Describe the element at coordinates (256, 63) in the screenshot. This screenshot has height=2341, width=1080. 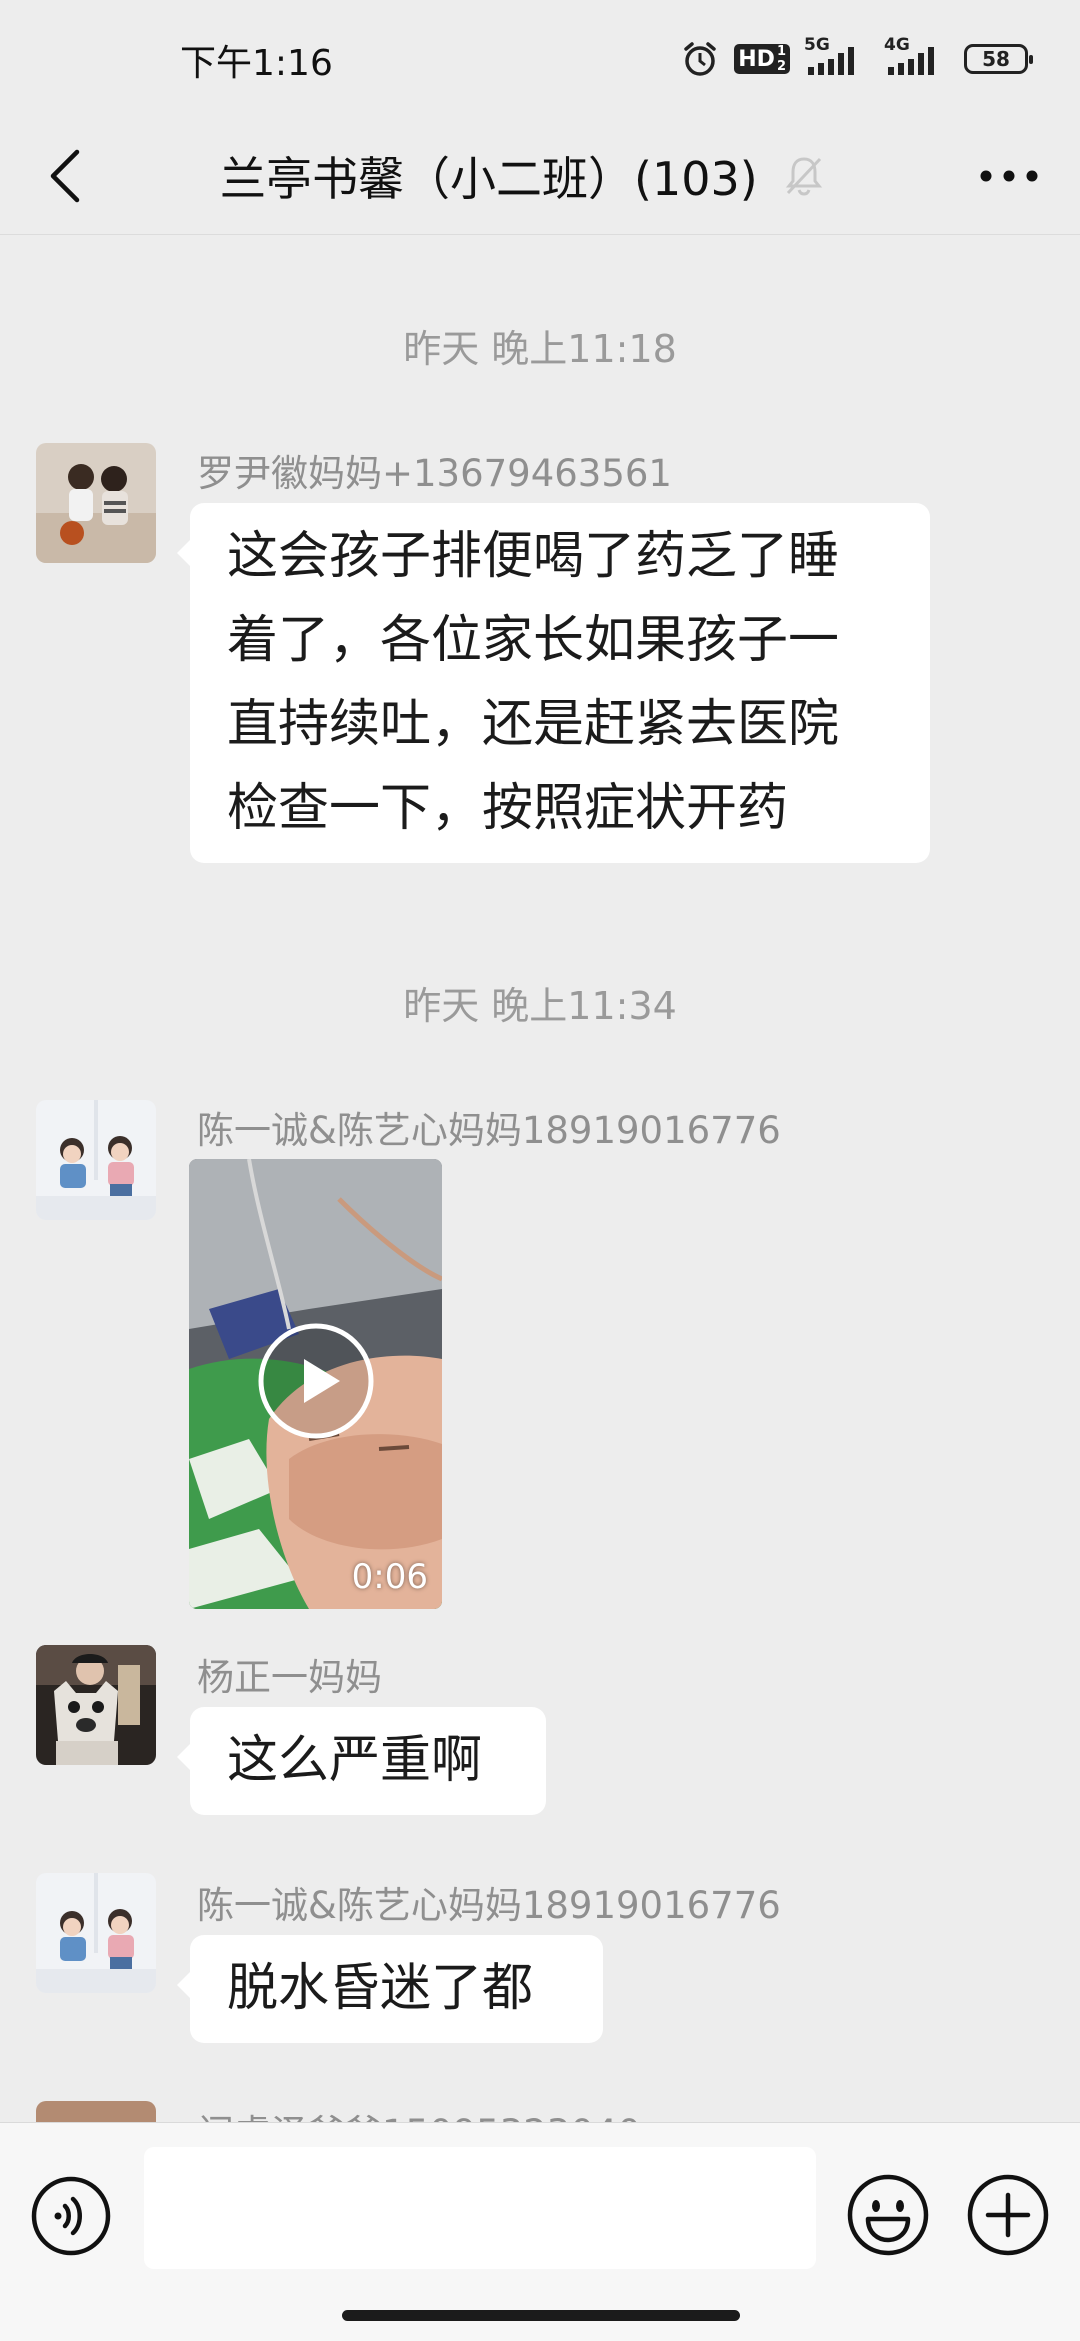
I see `status-time: 下午1:16` at that location.